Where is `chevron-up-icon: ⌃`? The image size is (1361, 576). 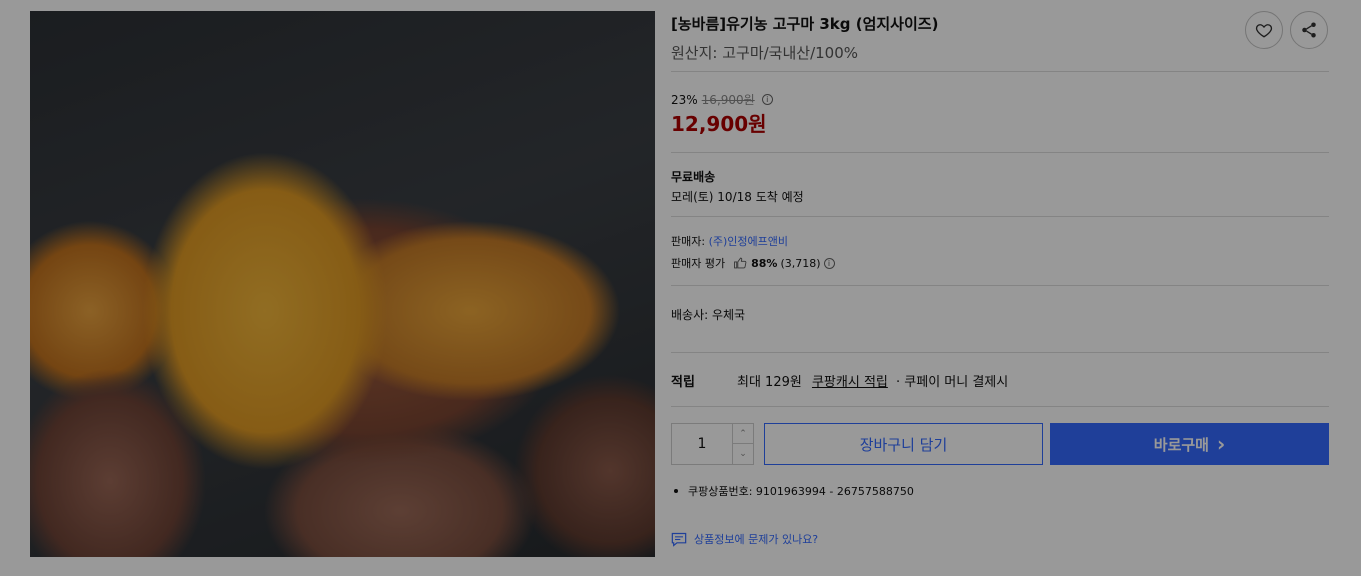
chevron-up-icon: ⌃ is located at coordinates (743, 433).